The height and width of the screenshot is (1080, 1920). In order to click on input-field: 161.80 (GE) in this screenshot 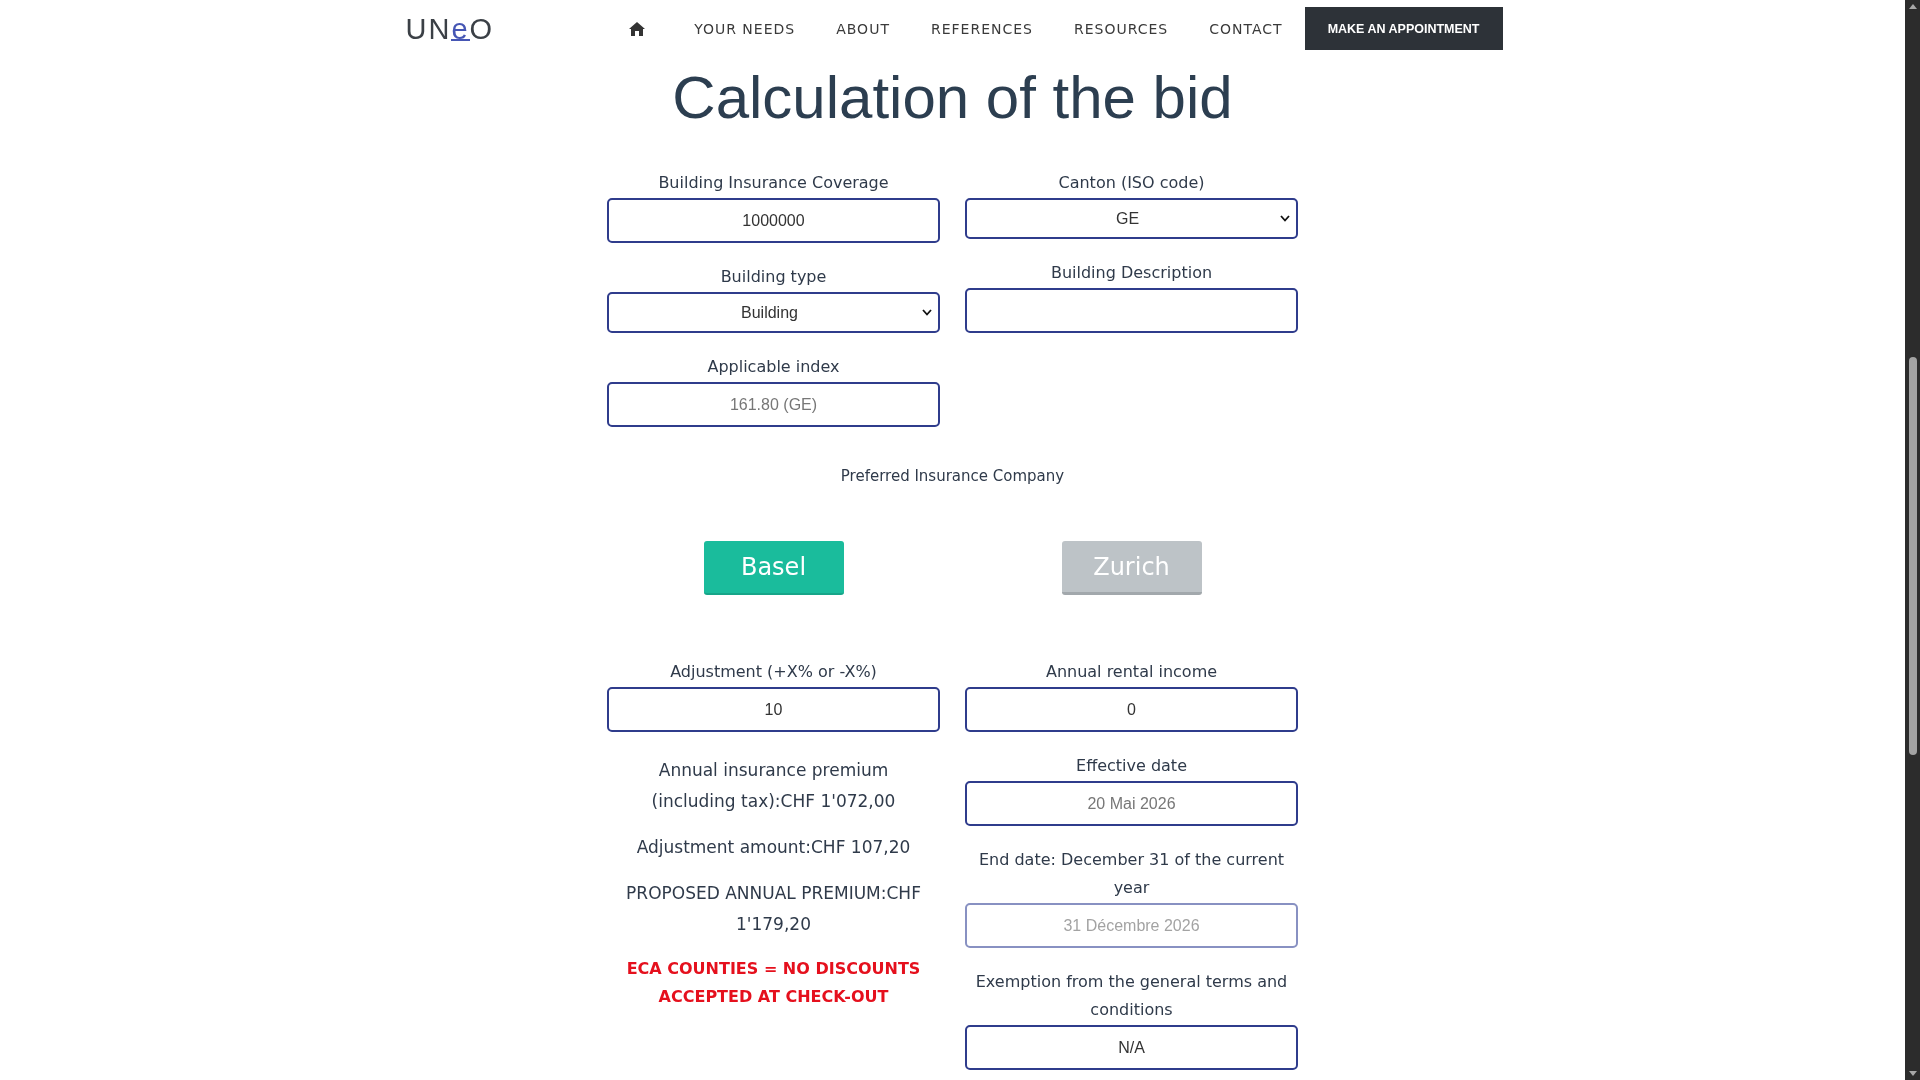, I will do `click(773, 404)`.